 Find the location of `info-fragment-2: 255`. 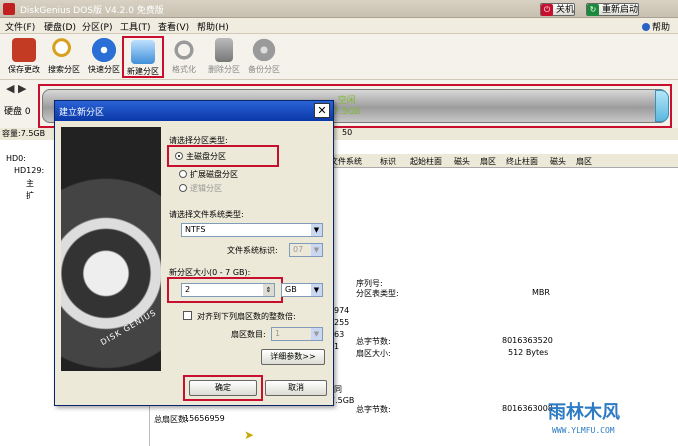

info-fragment-2: 255 is located at coordinates (342, 322).